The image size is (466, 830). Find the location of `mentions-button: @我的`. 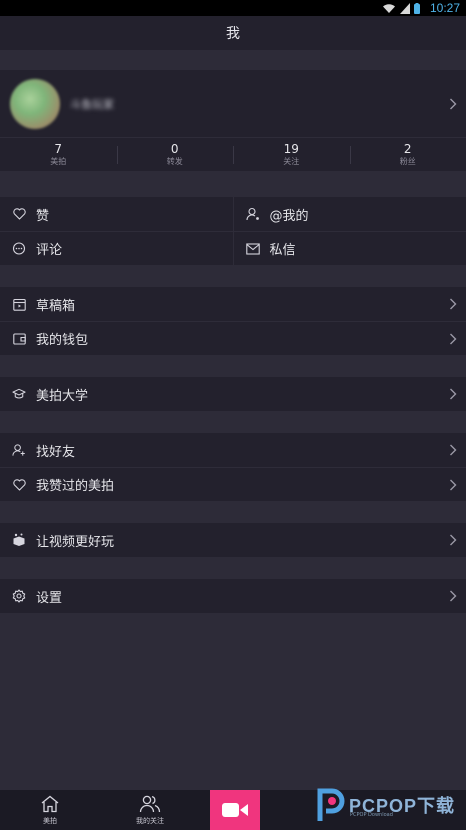

mentions-button: @我的 is located at coordinates (349, 214).